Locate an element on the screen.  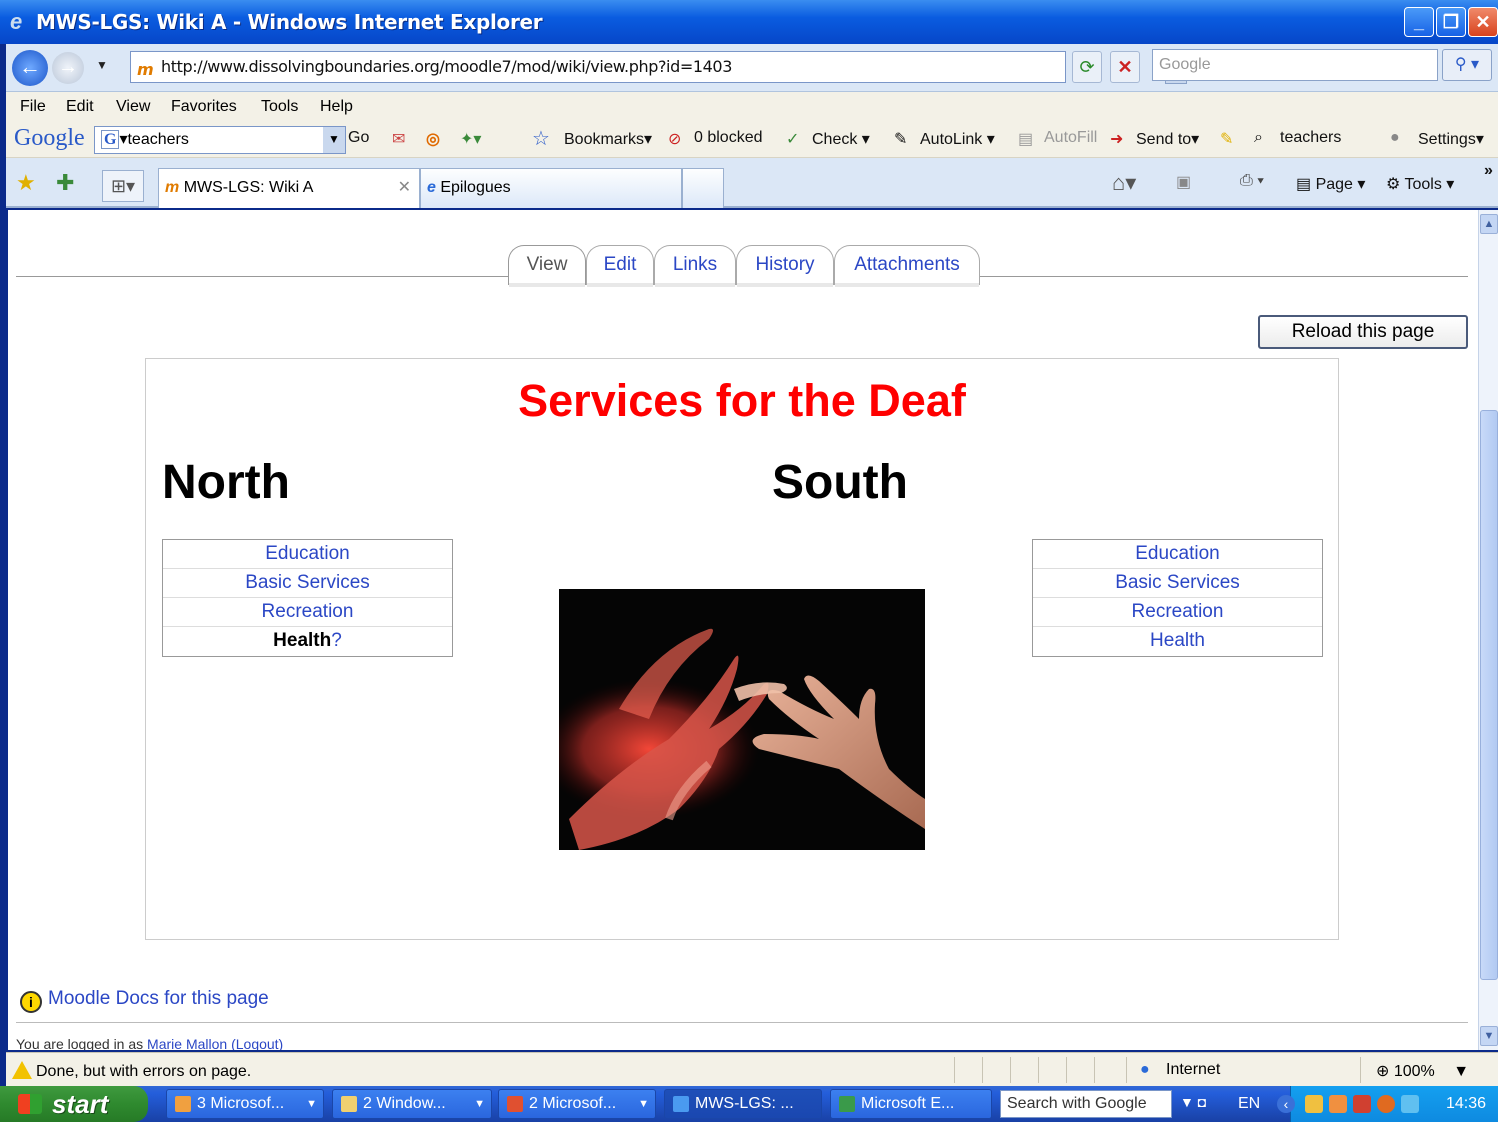
reload-page-button: Reload this page is located at coordinates (1363, 332).